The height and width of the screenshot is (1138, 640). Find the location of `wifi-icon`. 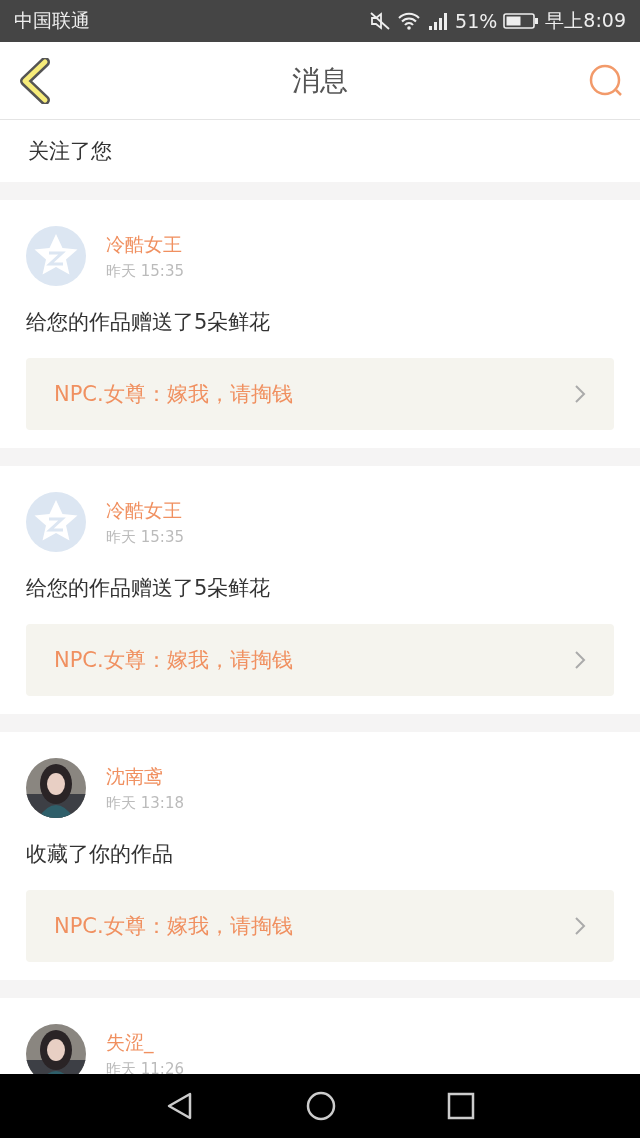

wifi-icon is located at coordinates (409, 21).